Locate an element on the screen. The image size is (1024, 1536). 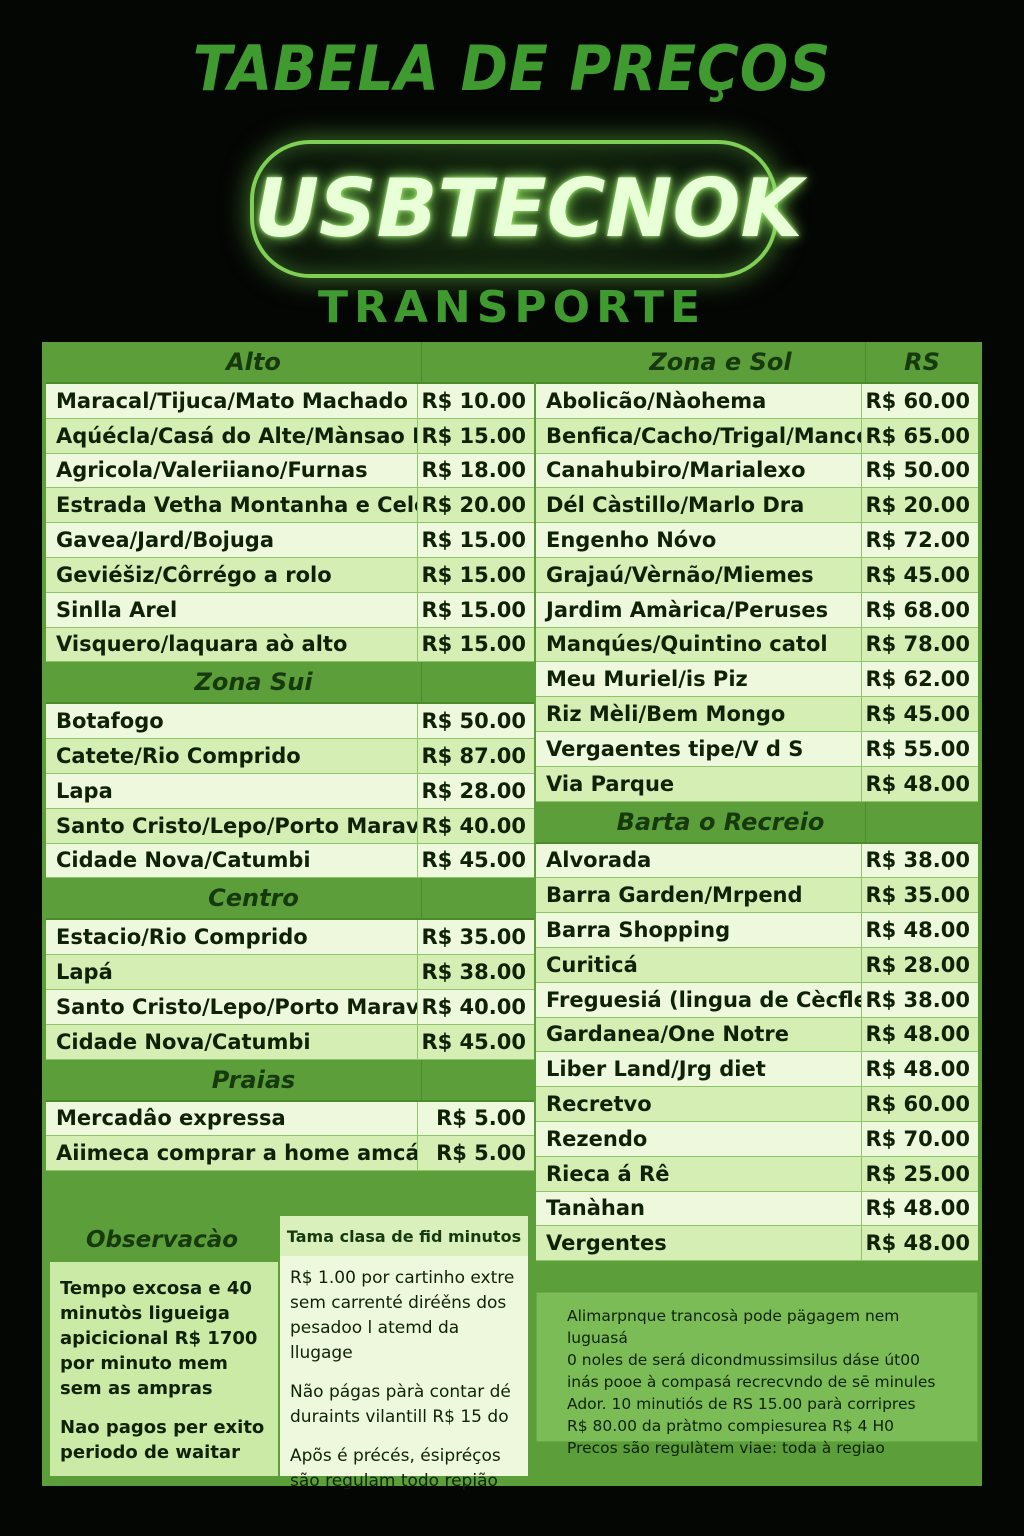
destination-price: R$ 20.00 is located at coordinates (919, 505).